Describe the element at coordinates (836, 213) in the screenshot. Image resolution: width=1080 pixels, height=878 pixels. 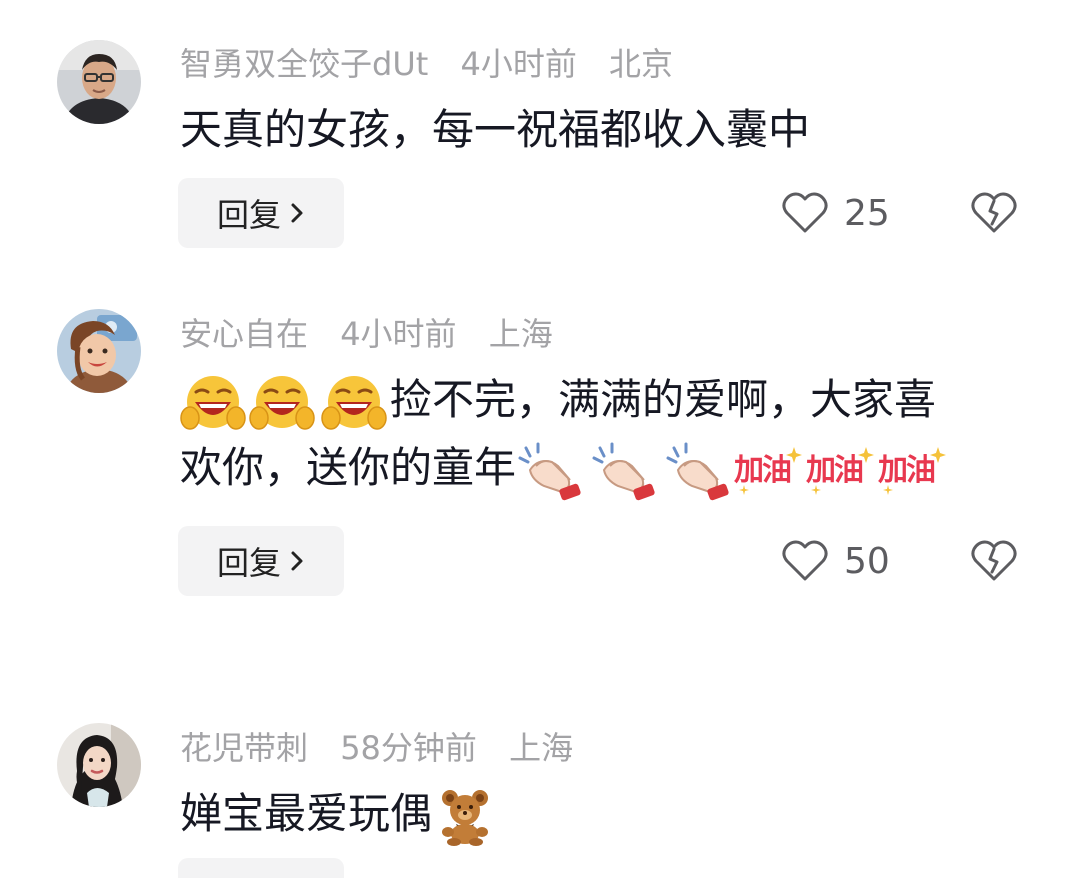
I see `like-button: 25` at that location.